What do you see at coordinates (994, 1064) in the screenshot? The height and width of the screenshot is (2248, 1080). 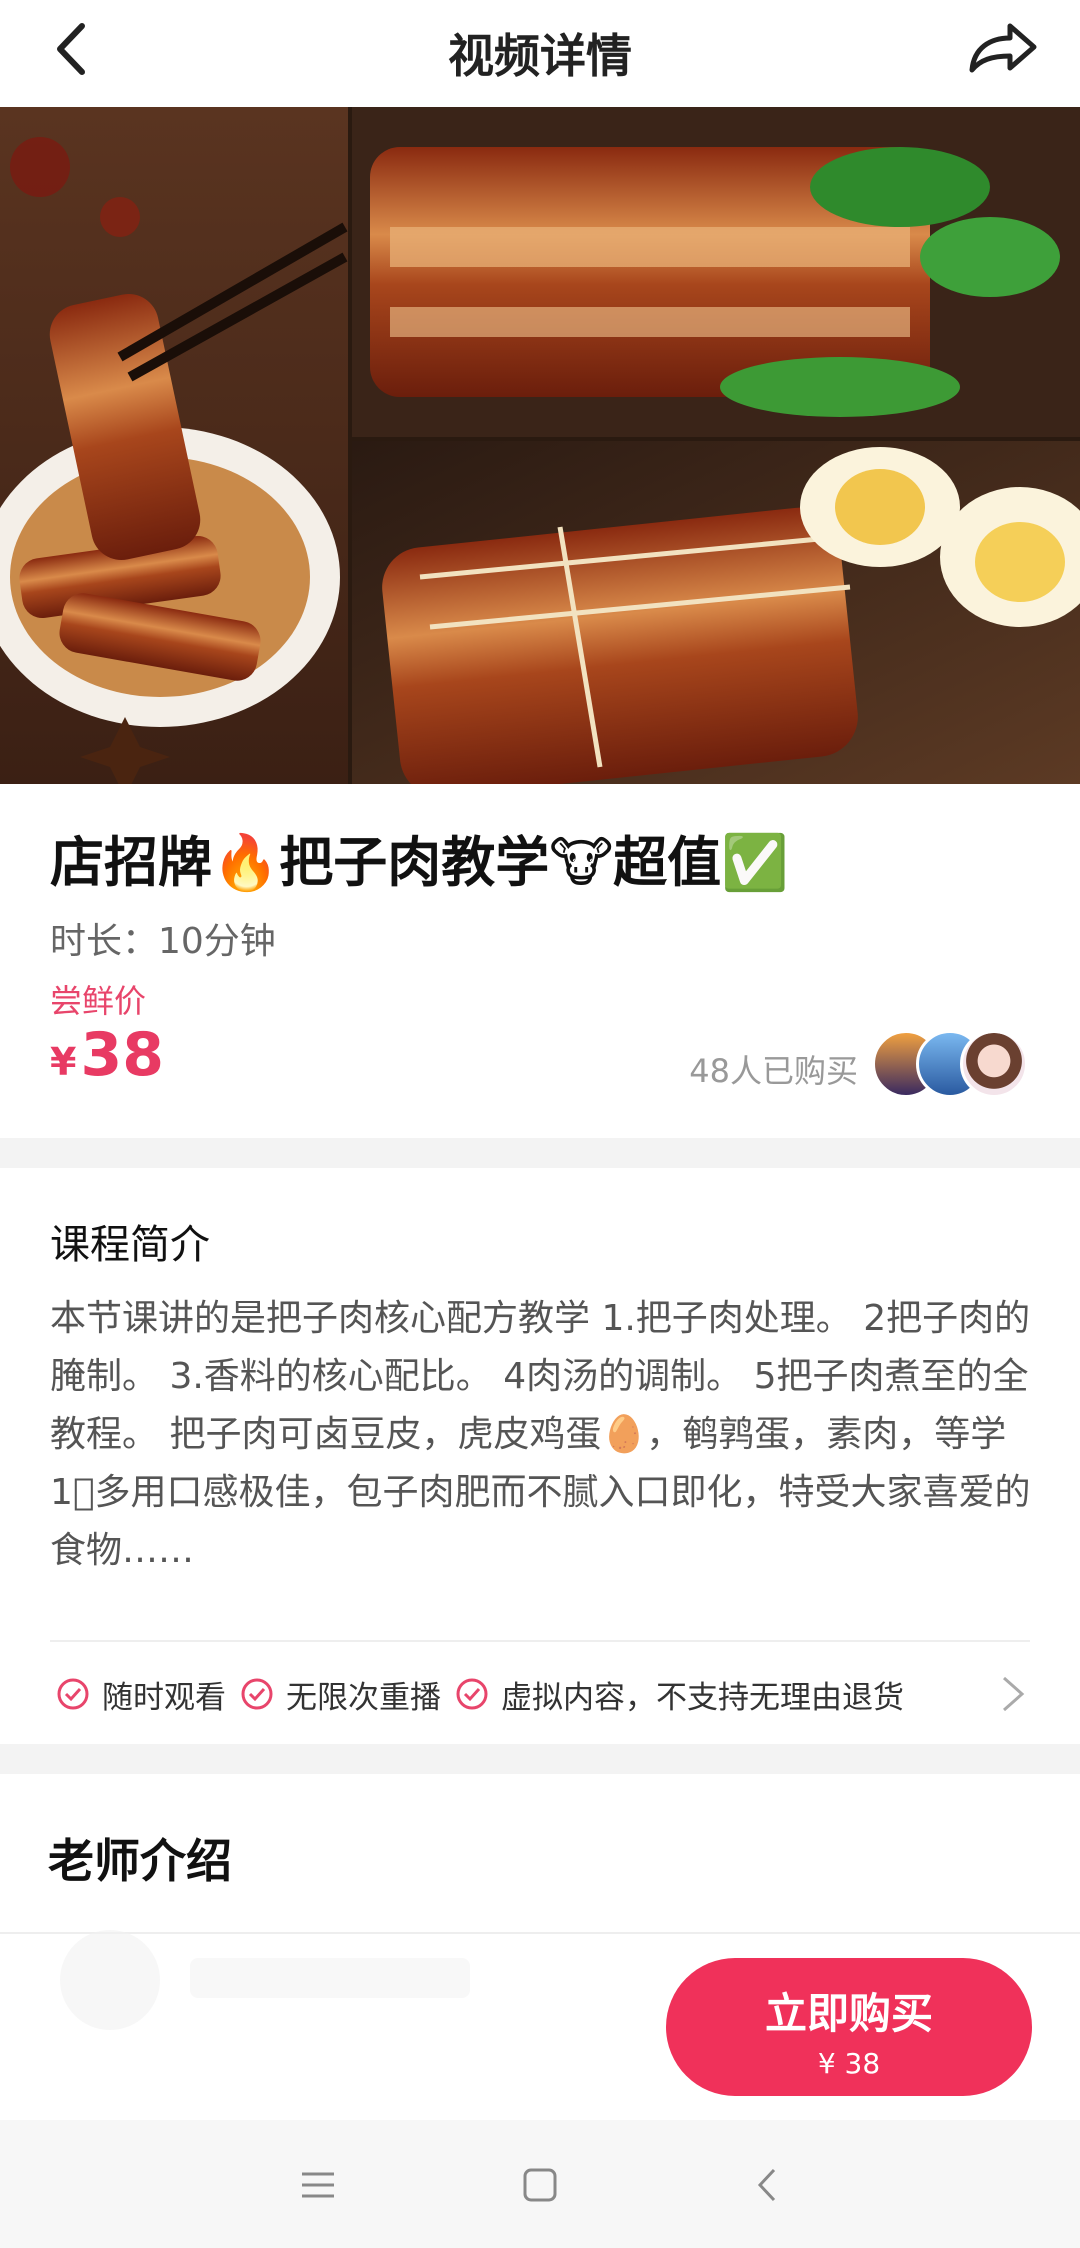 I see `avatar` at bounding box center [994, 1064].